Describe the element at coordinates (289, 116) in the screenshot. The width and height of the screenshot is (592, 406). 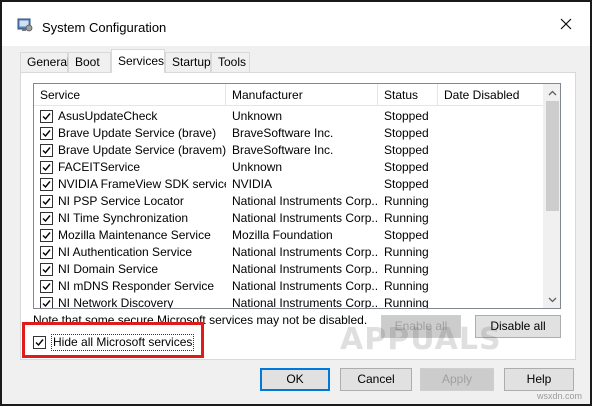
I see `table-row: AsusUpdateCheck Unknown Stopped` at that location.